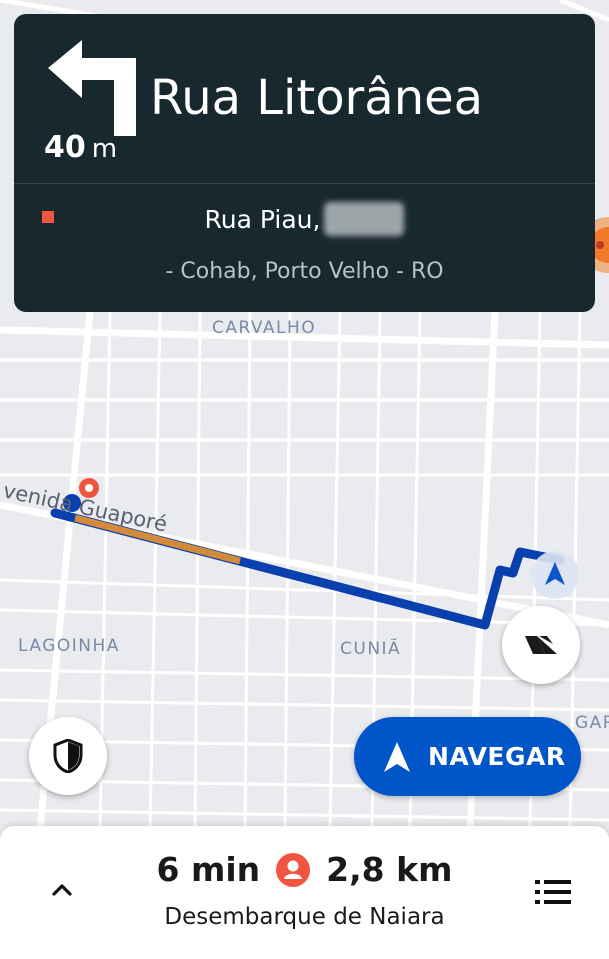 Image resolution: width=609 pixels, height=959 pixels. What do you see at coordinates (104, 149) in the screenshot?
I see `turn-distance-unit: m` at bounding box center [104, 149].